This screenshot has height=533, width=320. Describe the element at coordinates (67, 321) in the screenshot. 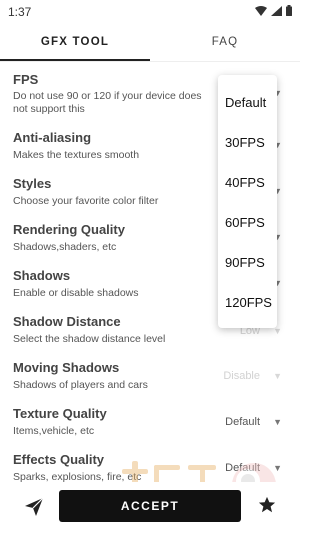

I see `setting-title: Shadow Distance` at that location.